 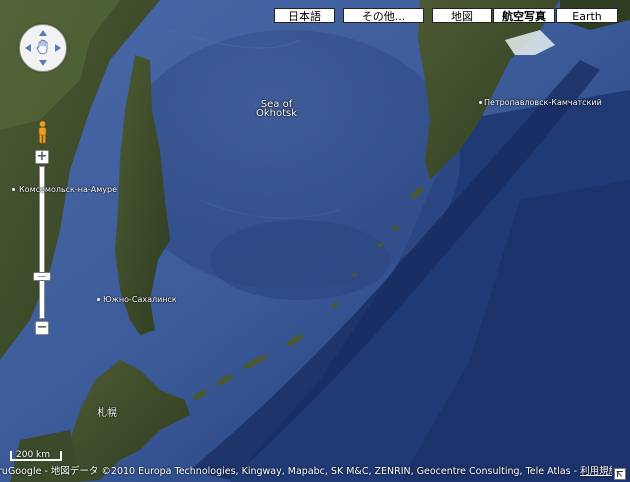 I want to click on label-sea-of-okhotsk-line2: Okhotsk, so click(x=277, y=113).